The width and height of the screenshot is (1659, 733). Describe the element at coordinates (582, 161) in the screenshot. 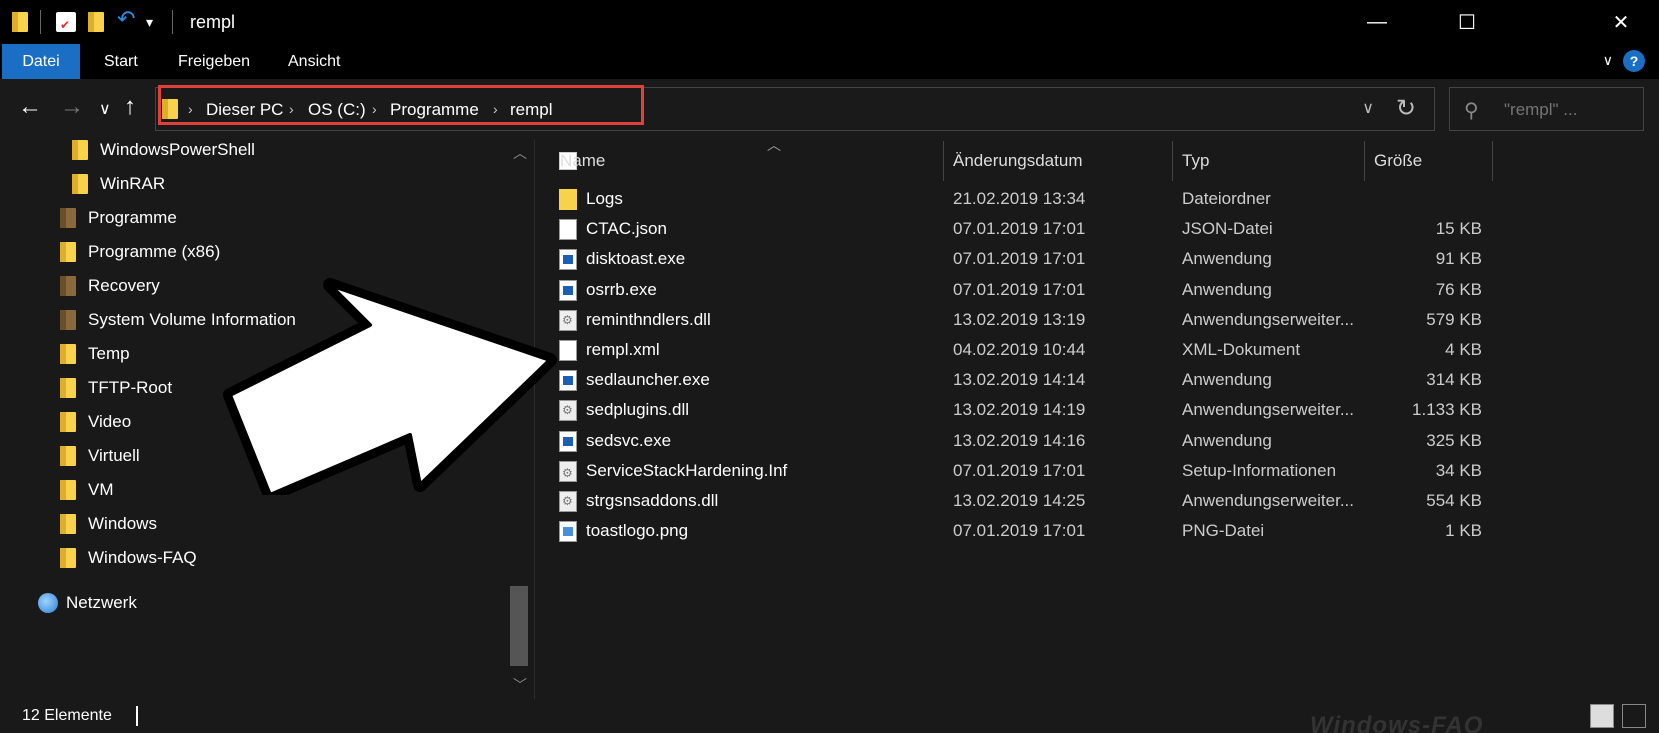

I see `column-name: Name` at that location.